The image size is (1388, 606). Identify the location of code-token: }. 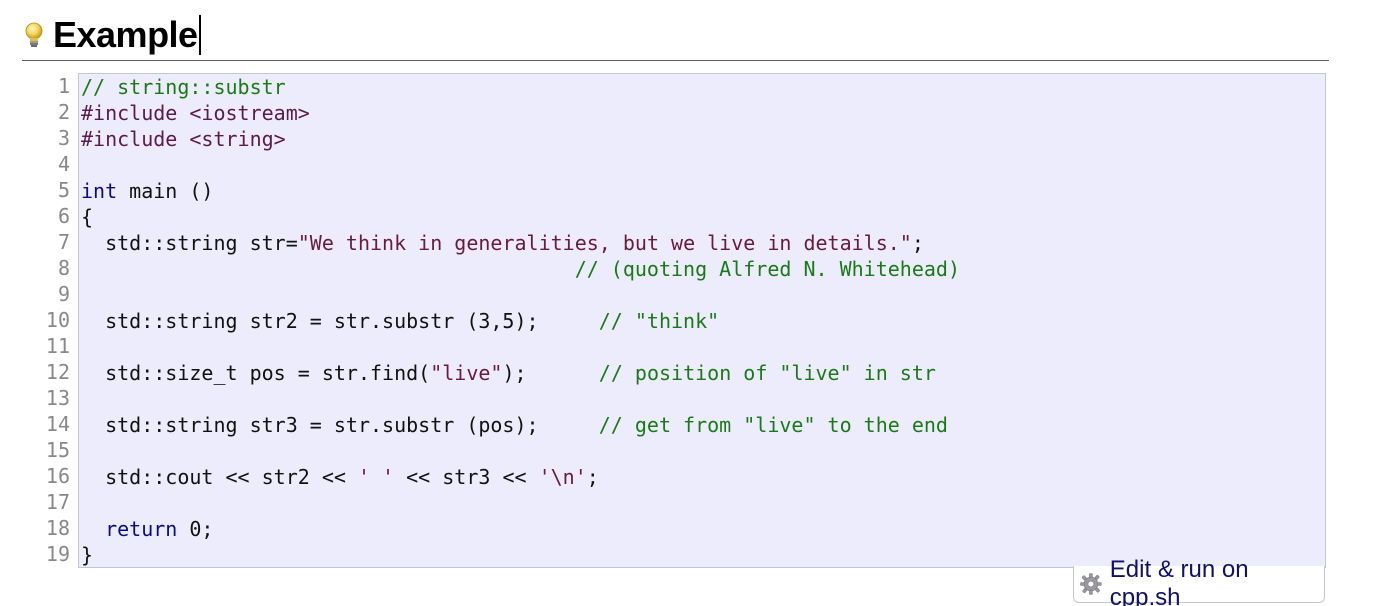
(87, 555).